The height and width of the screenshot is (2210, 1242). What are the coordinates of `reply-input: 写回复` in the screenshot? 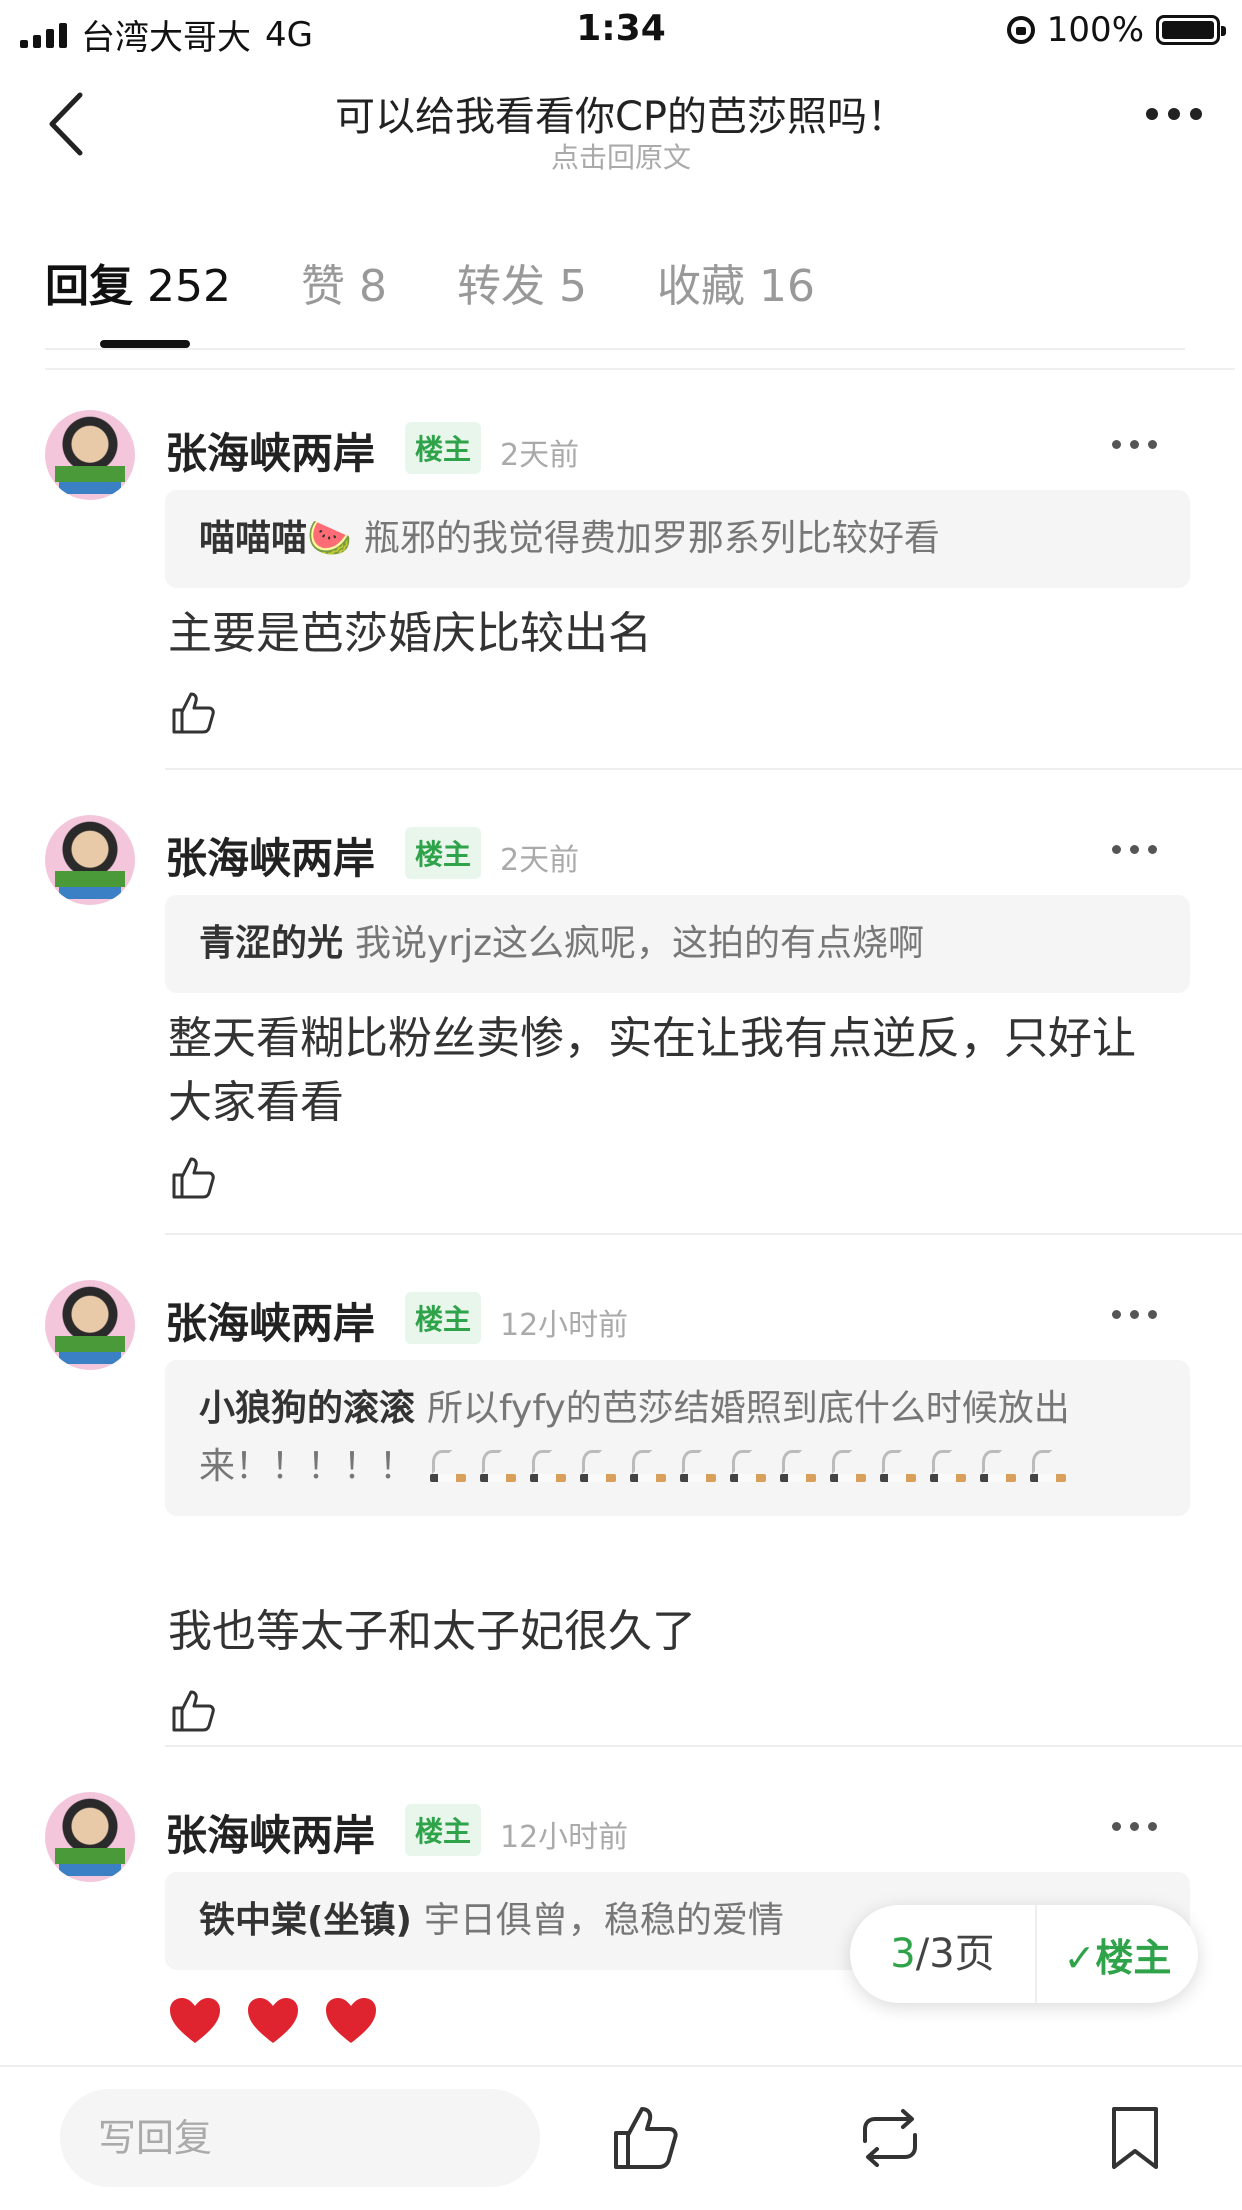 It's located at (300, 2138).